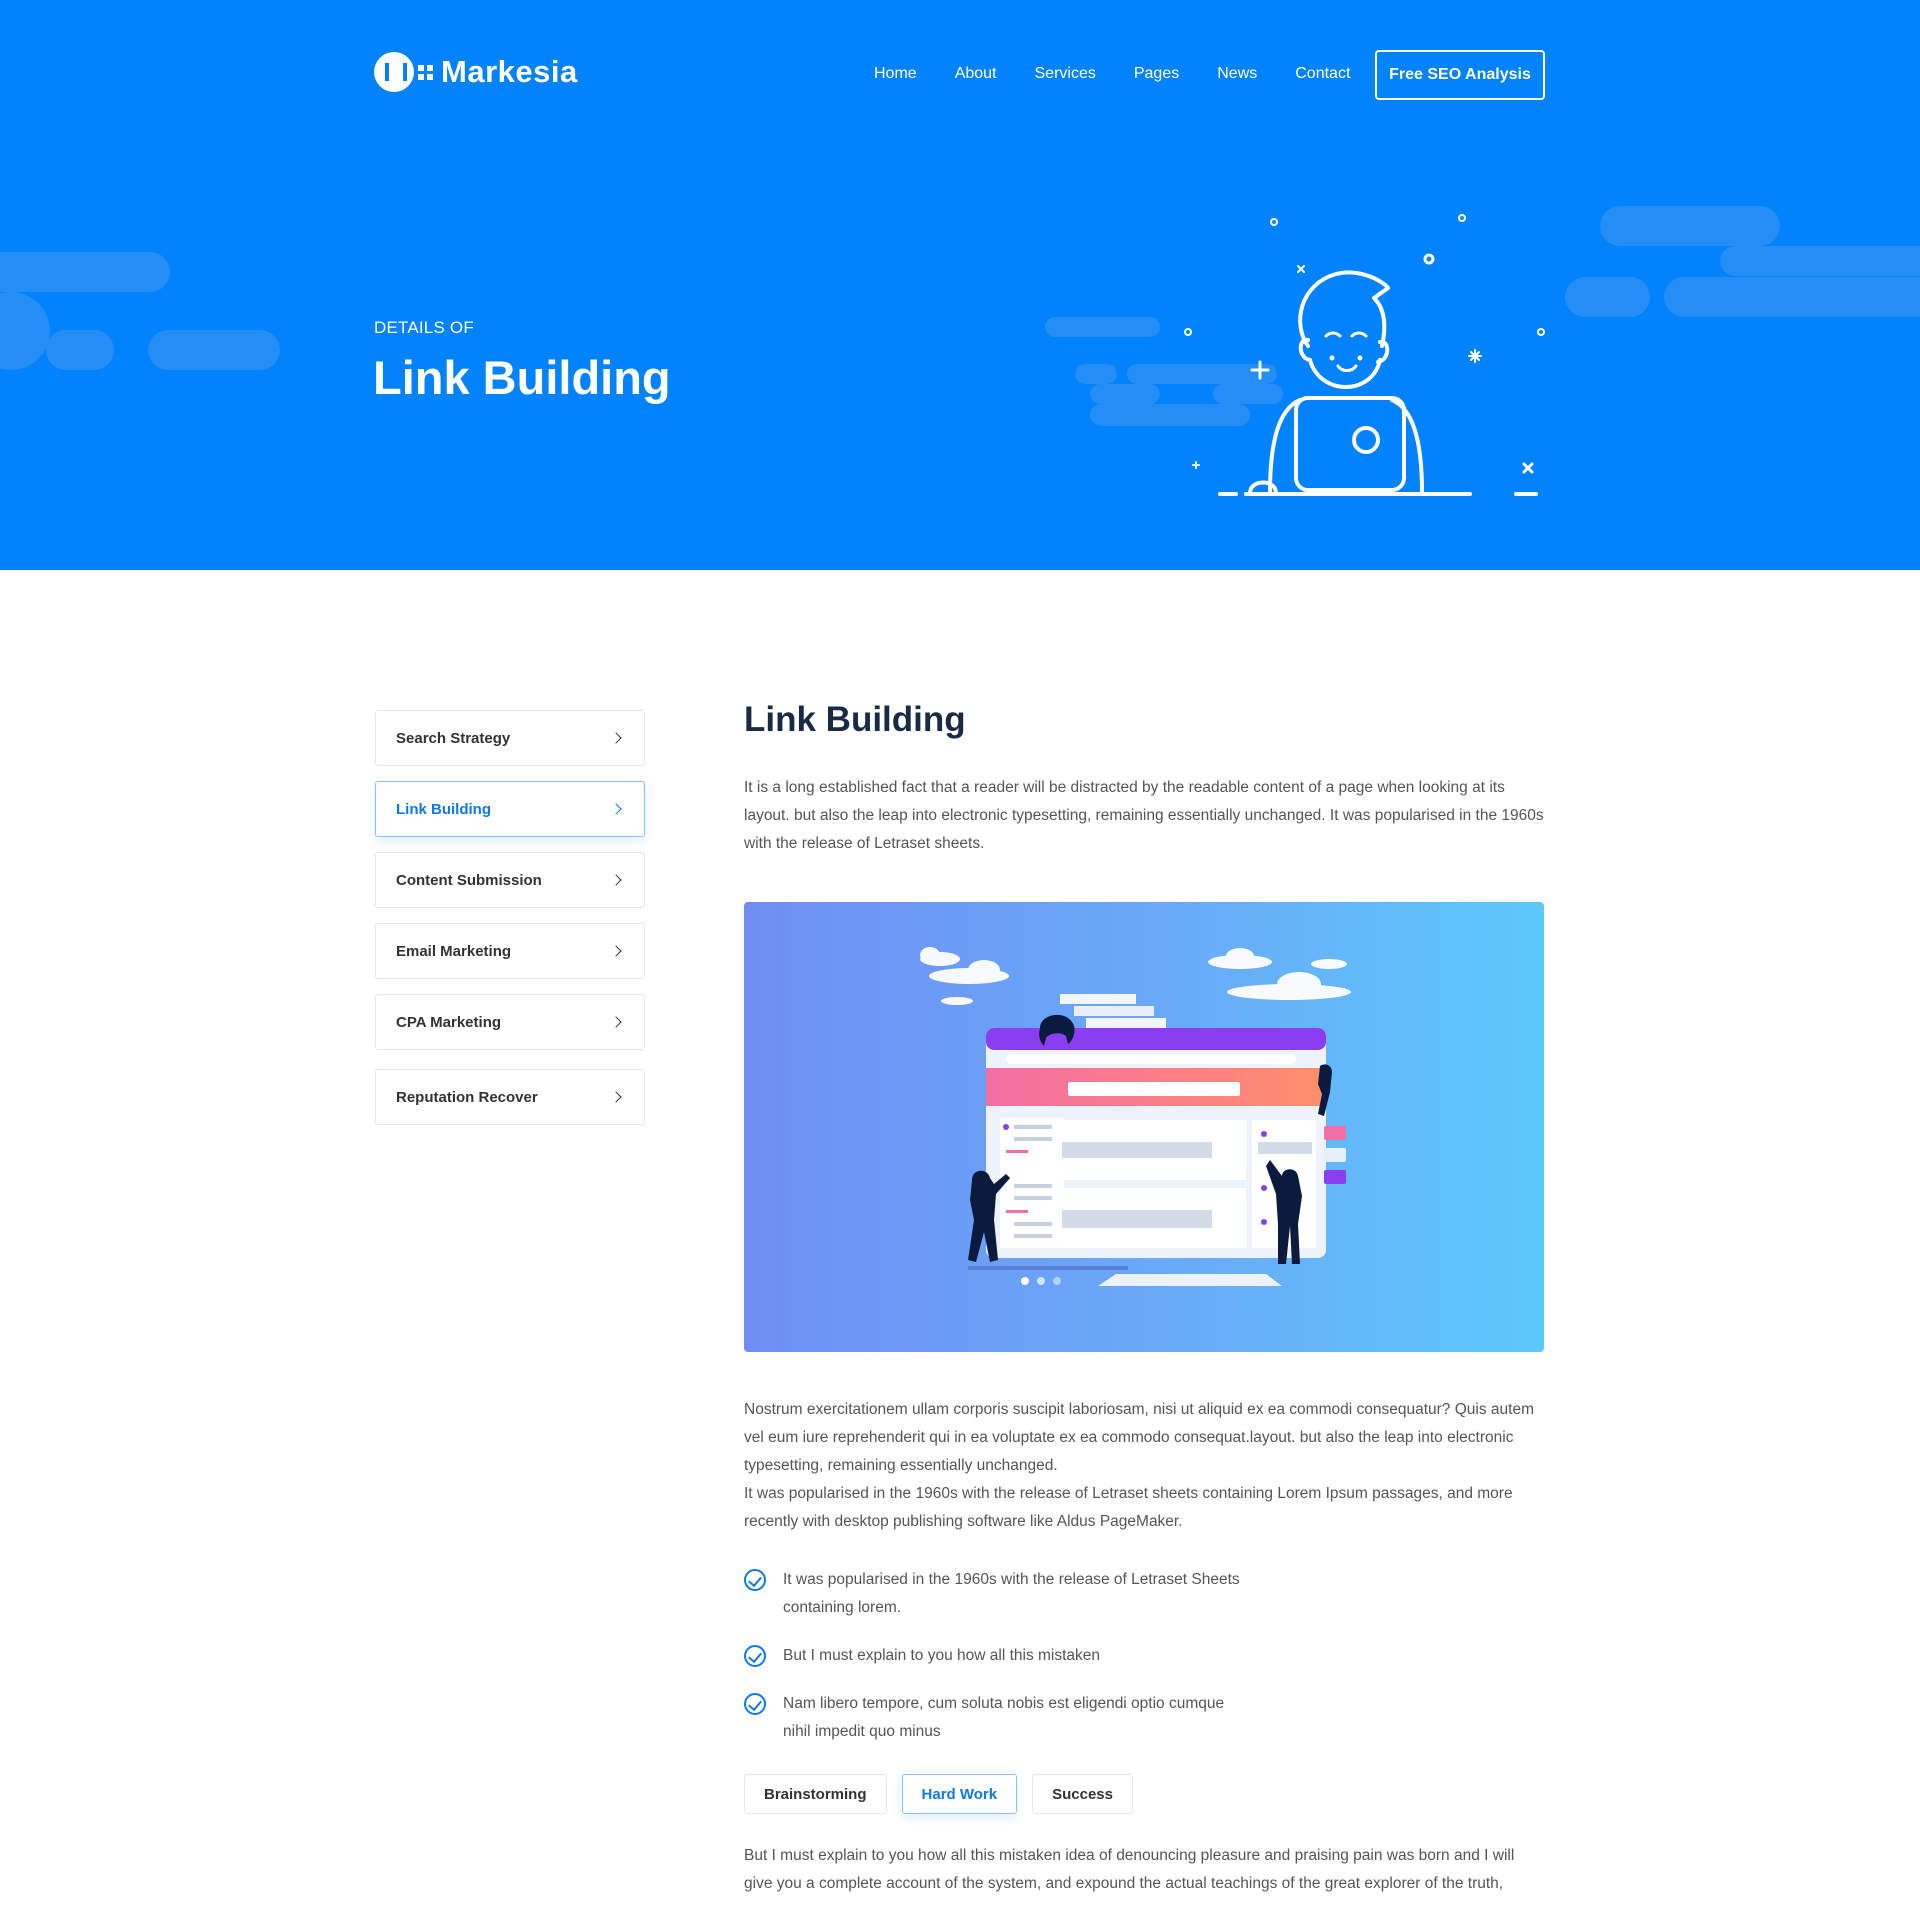 Image resolution: width=1920 pixels, height=1920 pixels. What do you see at coordinates (1144, 1794) in the screenshot?
I see `tab-bar: Brainstorming Hard Work Success` at bounding box center [1144, 1794].